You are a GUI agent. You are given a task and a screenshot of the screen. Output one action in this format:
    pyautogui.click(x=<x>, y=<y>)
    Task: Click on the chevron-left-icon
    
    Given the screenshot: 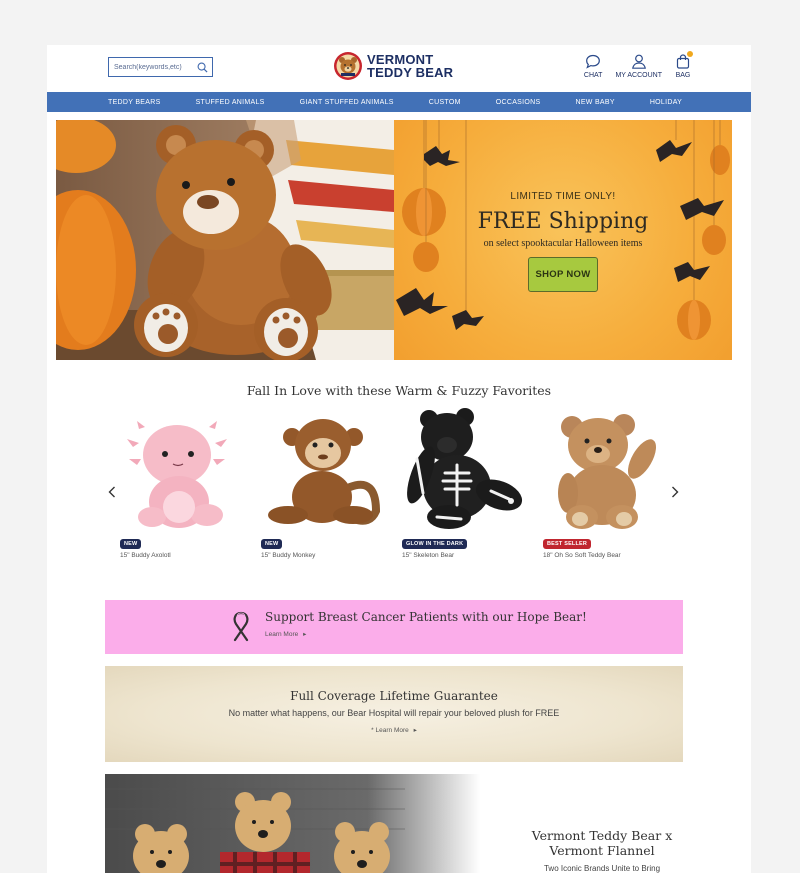 What is the action you would take?
    pyautogui.click(x=111, y=492)
    